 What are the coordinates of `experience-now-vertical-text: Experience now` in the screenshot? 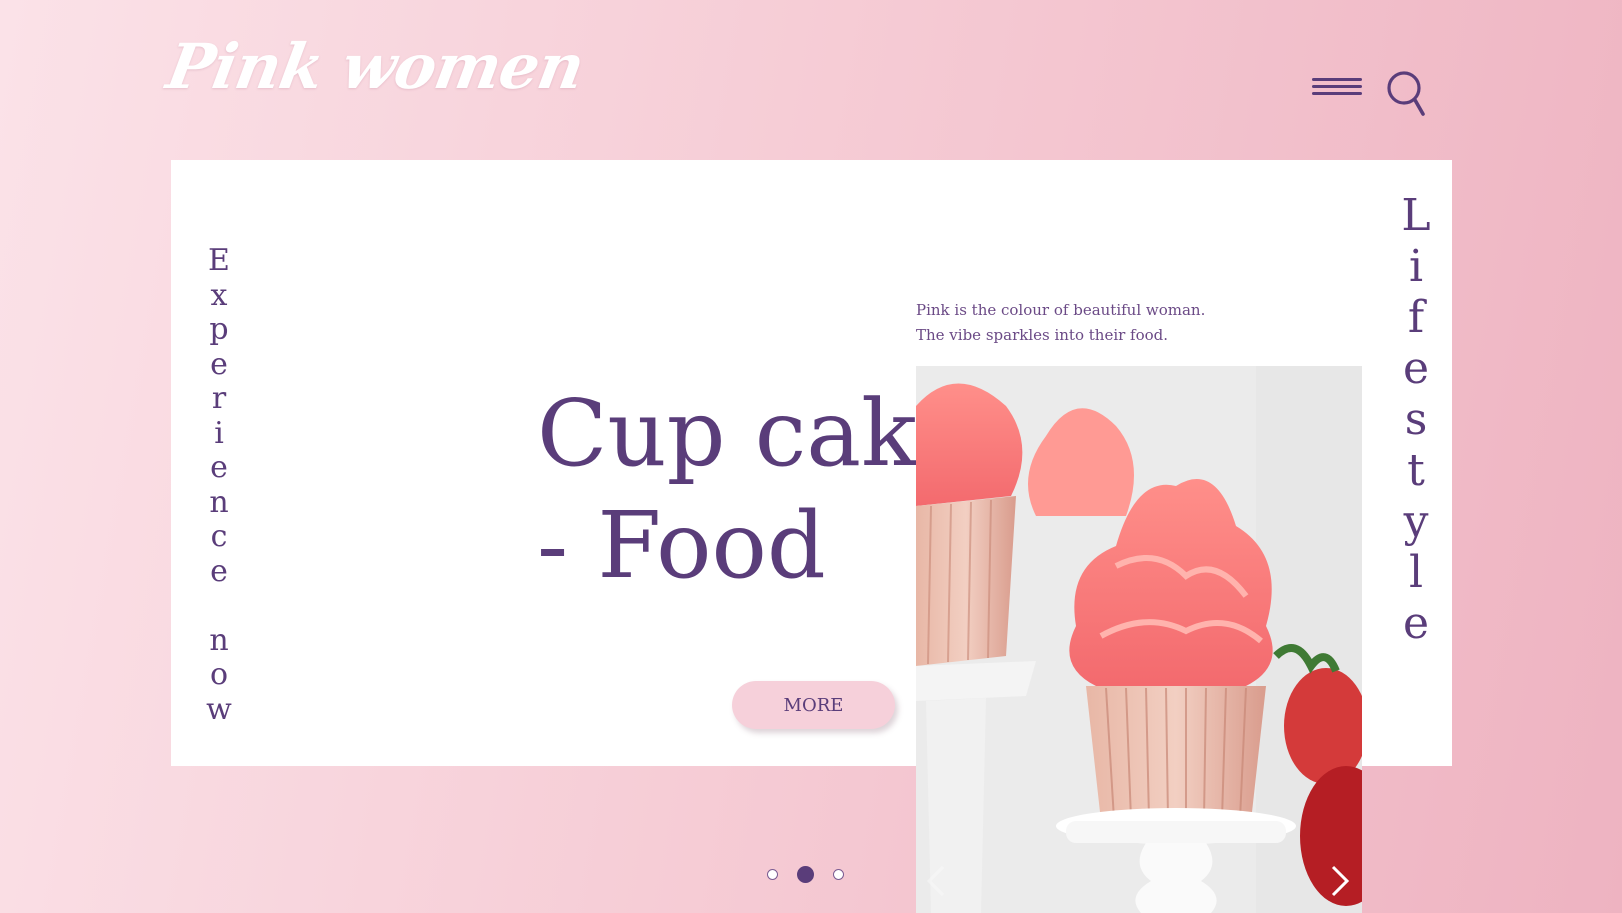 It's located at (219, 485).